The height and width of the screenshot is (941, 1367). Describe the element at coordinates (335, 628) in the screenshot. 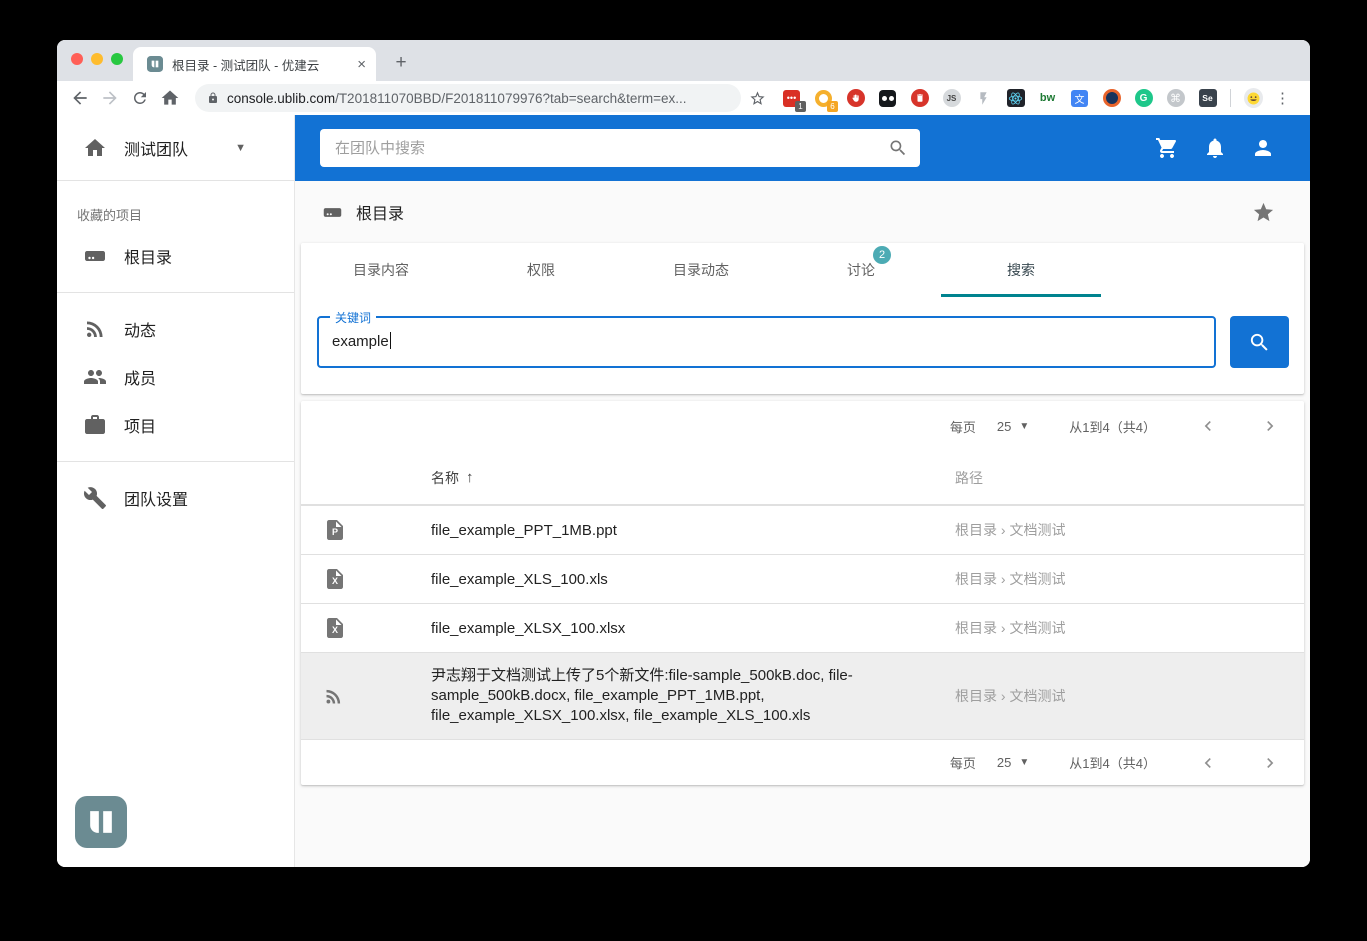

I see `xlsx-file-icon: X` at that location.